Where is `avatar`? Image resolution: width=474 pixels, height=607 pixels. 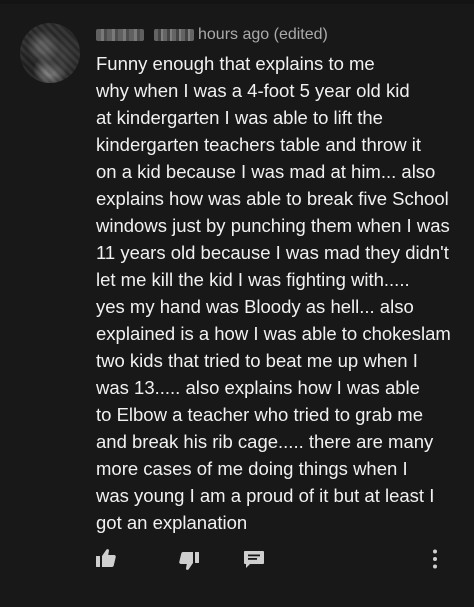
avatar is located at coordinates (50, 53).